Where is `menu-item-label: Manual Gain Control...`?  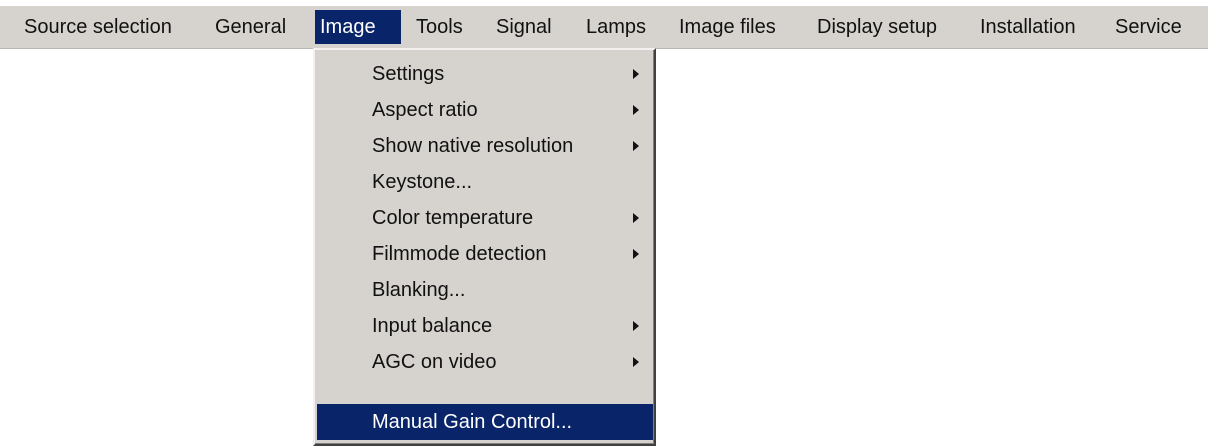
menu-item-label: Manual Gain Control... is located at coordinates (472, 422).